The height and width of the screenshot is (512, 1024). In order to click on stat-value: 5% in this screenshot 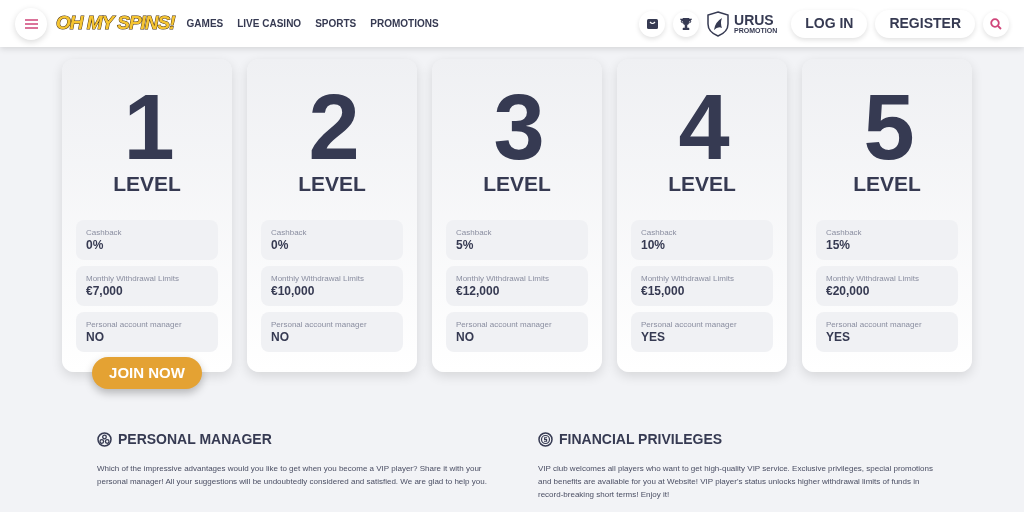, I will do `click(465, 245)`.